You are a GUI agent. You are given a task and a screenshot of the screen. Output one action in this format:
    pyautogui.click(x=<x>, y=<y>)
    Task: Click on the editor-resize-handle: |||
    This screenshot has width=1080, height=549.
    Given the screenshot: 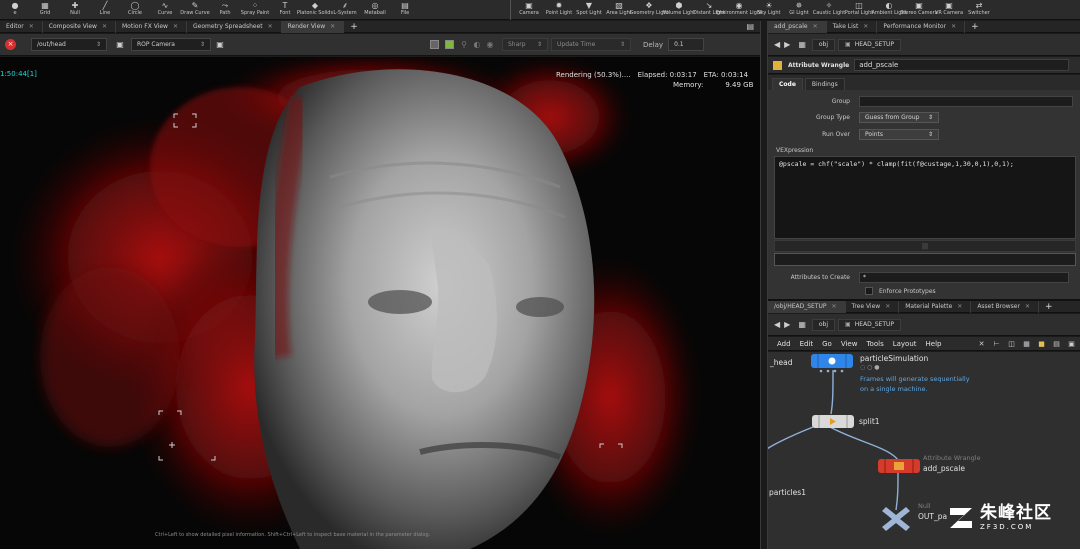 What is the action you would take?
    pyautogui.click(x=925, y=246)
    